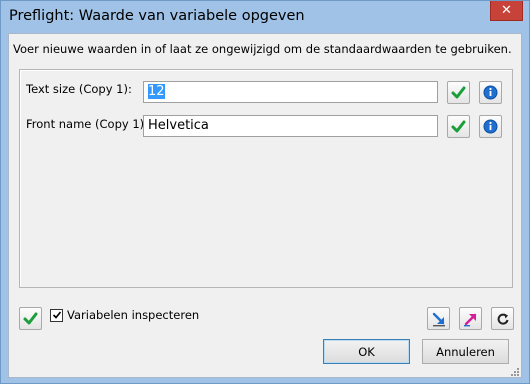  I want to click on resize-grip-icon, so click(515, 372).